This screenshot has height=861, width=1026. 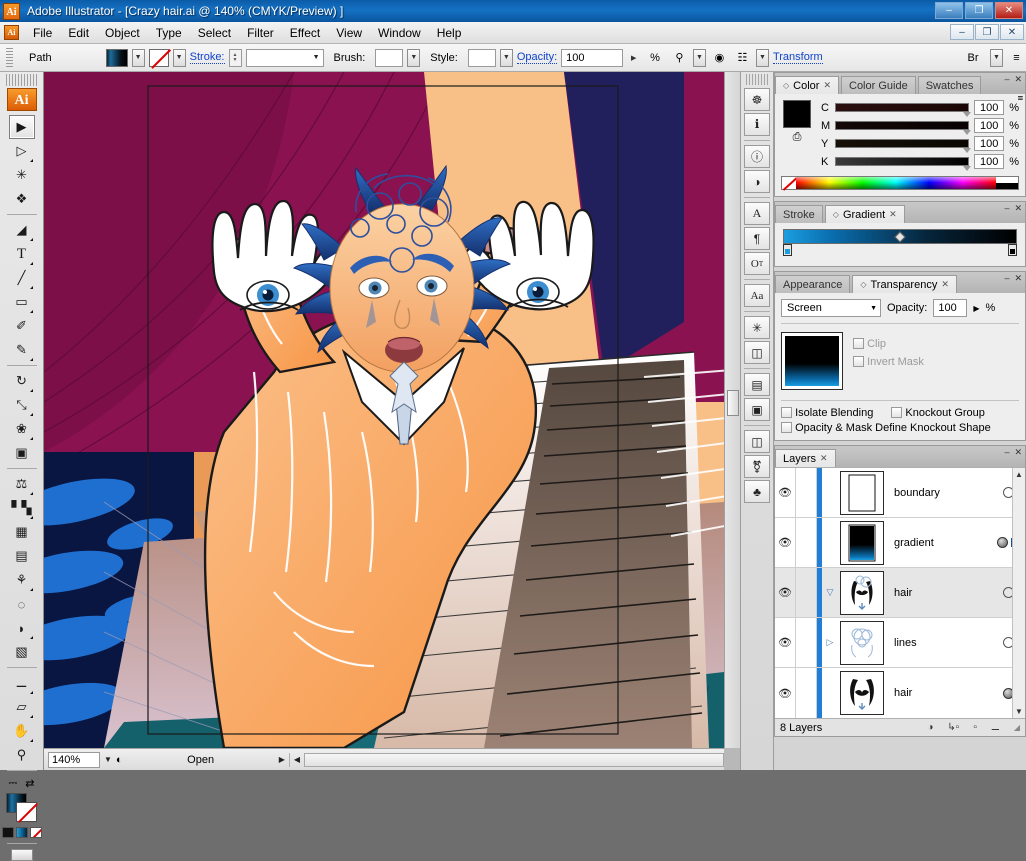 I want to click on doc-close-button: ✕, so click(x=1012, y=32).